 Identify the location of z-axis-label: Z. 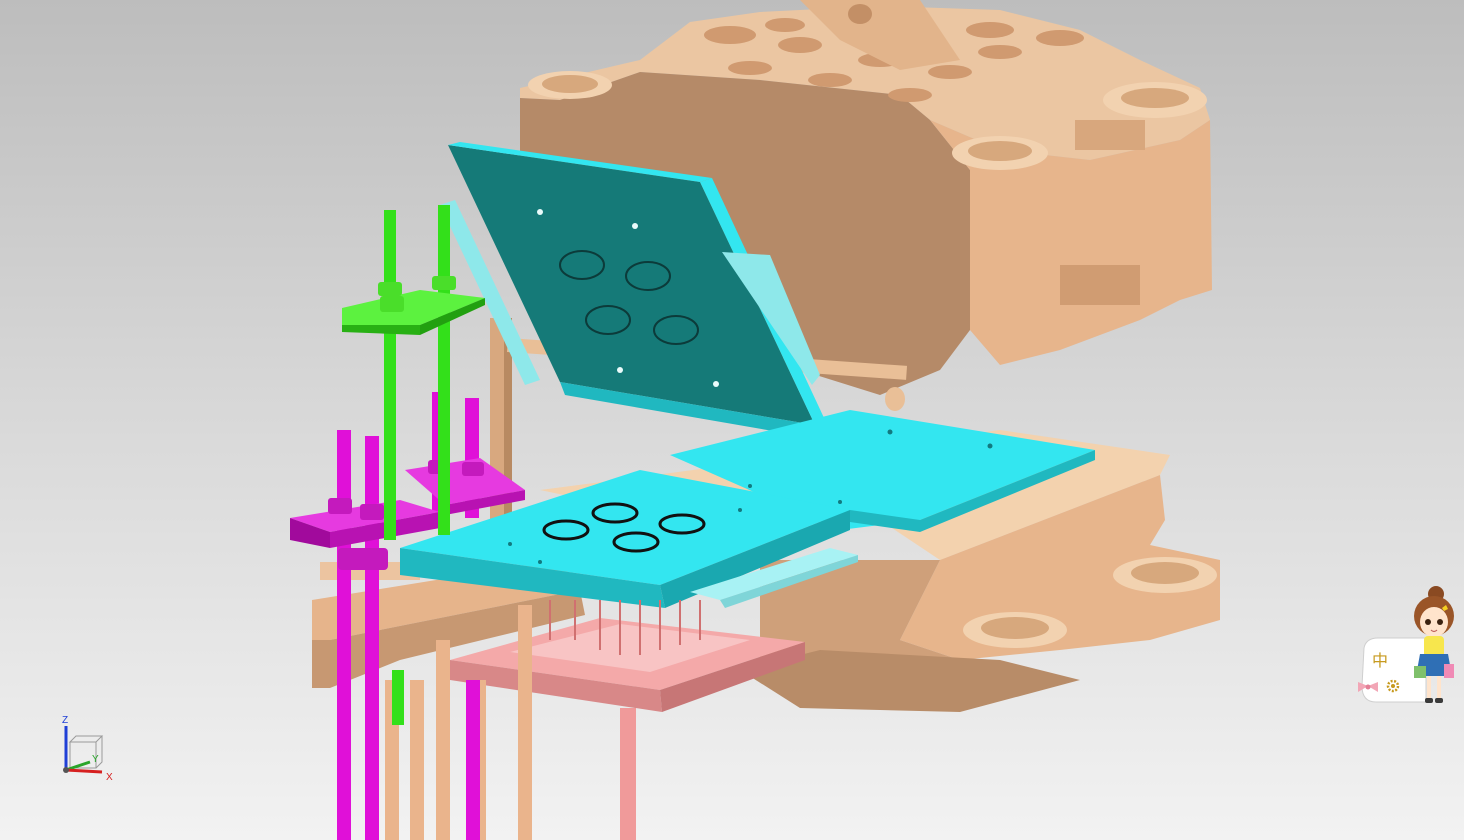
(65, 720).